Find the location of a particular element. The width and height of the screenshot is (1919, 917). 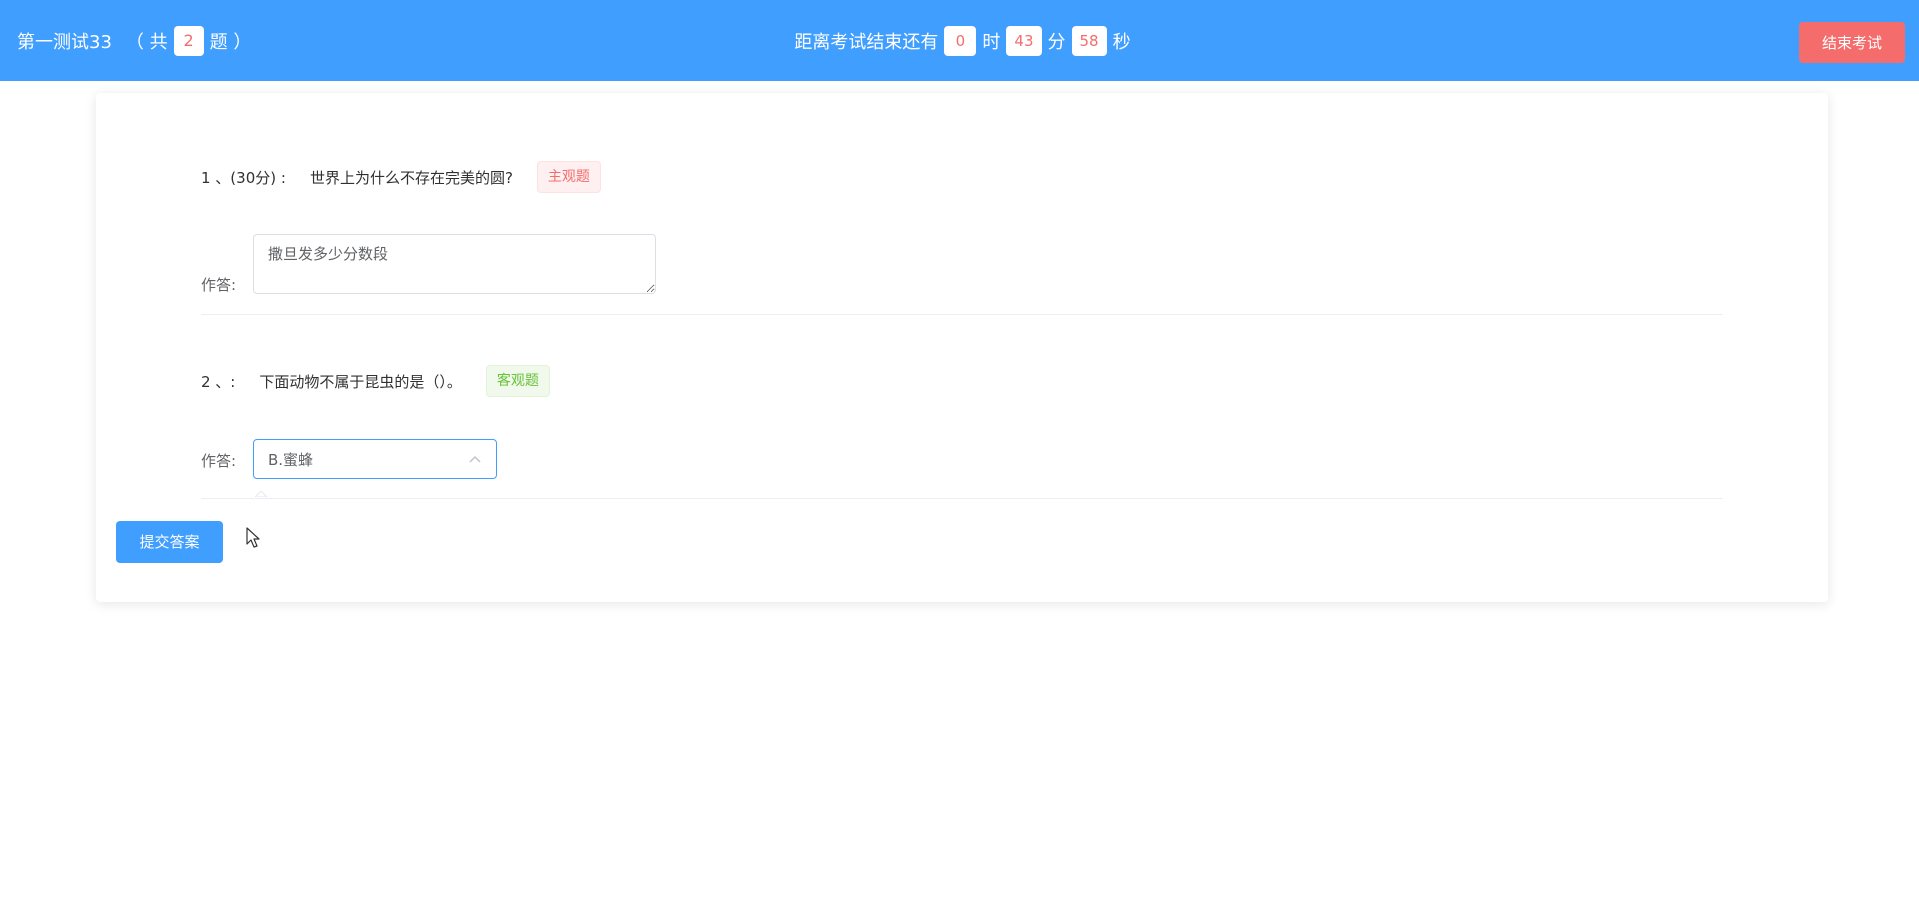

question-1-divider is located at coordinates (962, 314).